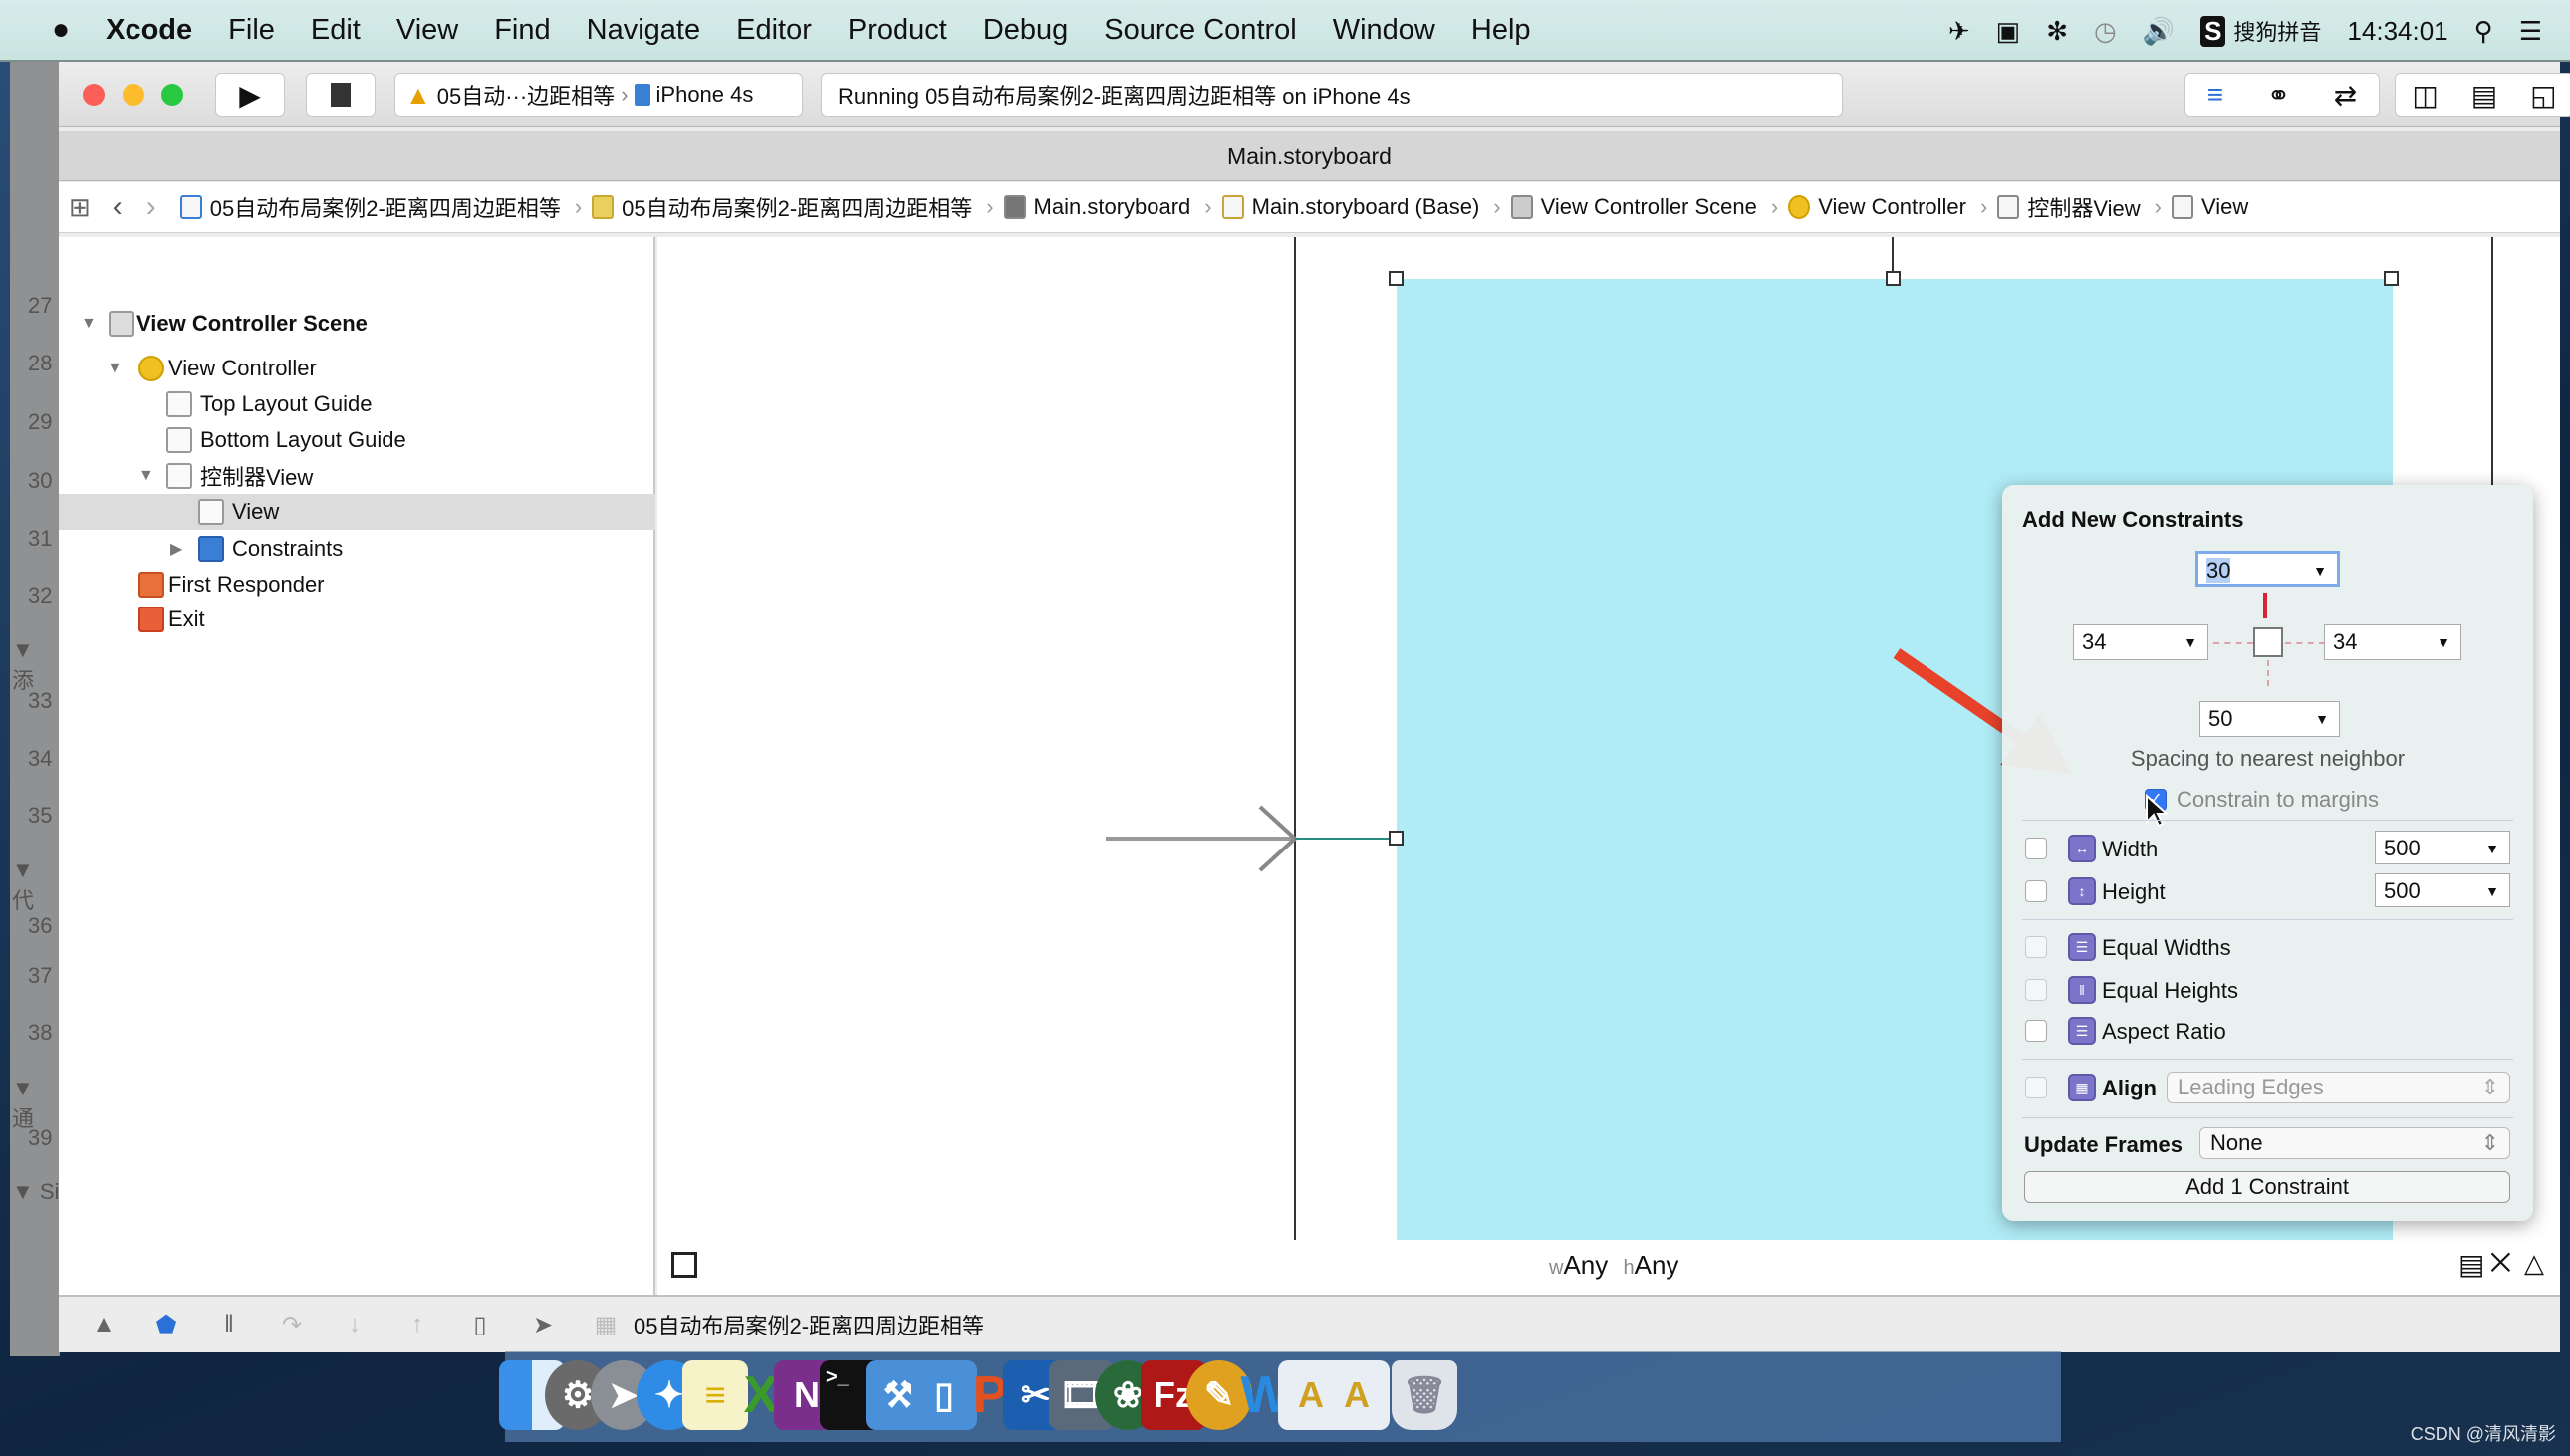  What do you see at coordinates (2442, 847) in the screenshot?
I see `width-value-field: 500 ▼` at bounding box center [2442, 847].